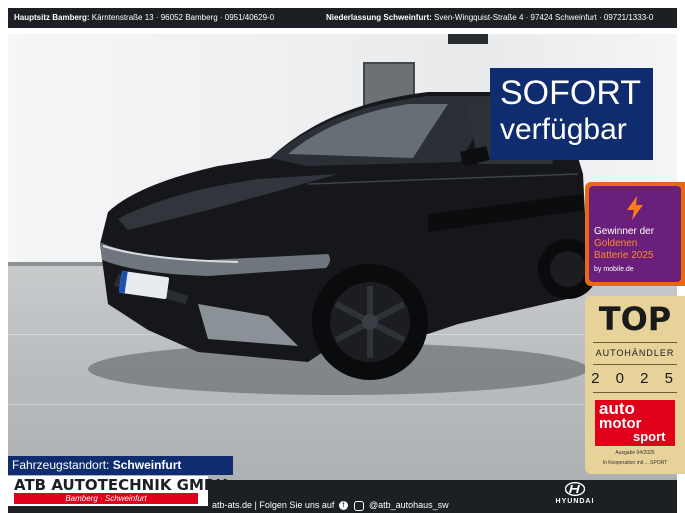 This screenshot has width=685, height=513. What do you see at coordinates (343, 506) in the screenshot?
I see `facebook-icon: f` at bounding box center [343, 506].